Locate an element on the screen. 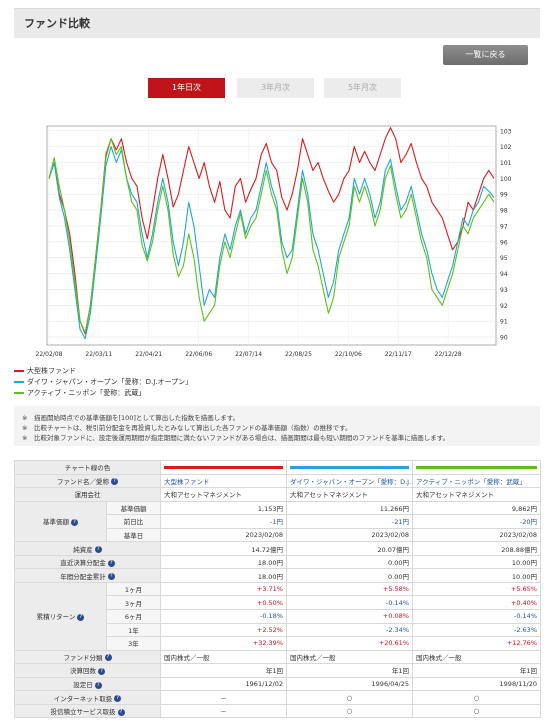 This screenshot has width=550, height=727. y-tick-label: 96 is located at coordinates (504, 242).